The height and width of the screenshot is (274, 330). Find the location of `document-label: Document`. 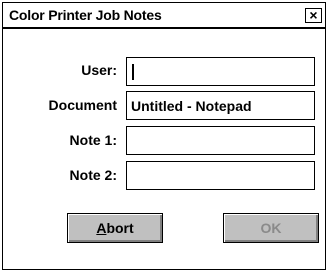

document-label: Document is located at coordinates (82, 105).